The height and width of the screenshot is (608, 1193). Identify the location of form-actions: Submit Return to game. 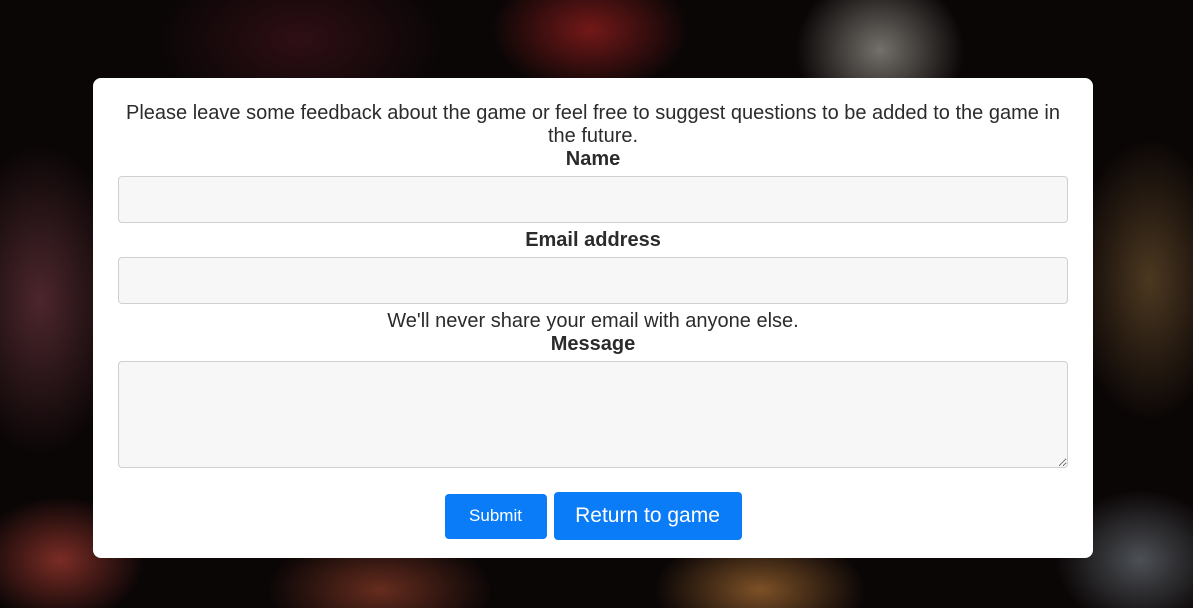
(593, 516).